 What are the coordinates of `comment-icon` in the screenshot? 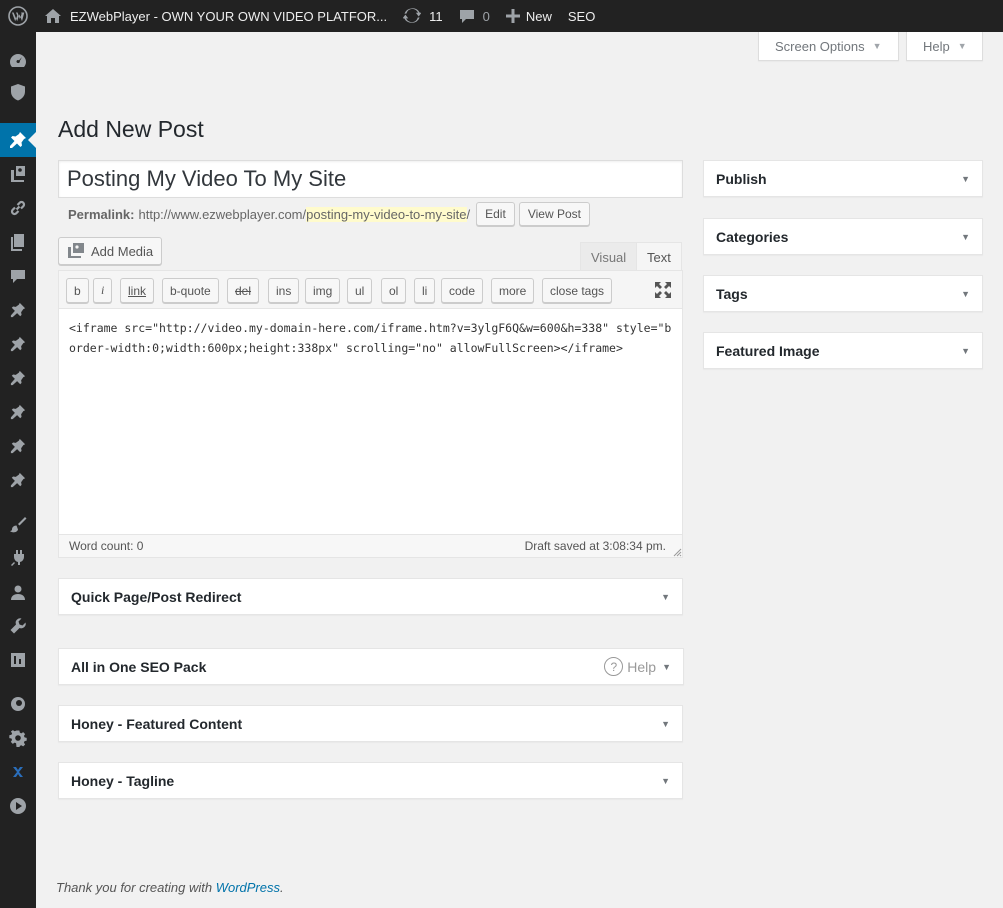 It's located at (466, 16).